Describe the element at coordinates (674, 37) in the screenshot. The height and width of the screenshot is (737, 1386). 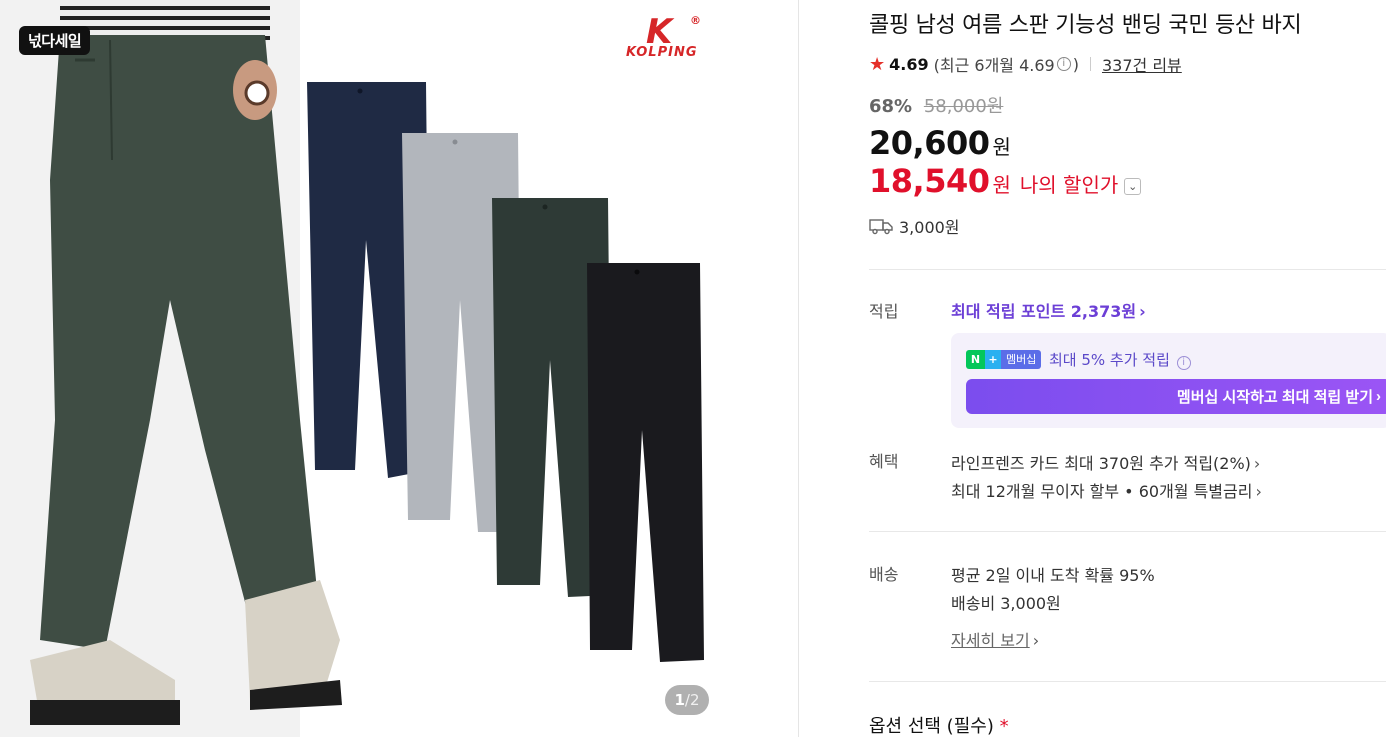
I see `brand-logo: K ® KOLPING` at that location.